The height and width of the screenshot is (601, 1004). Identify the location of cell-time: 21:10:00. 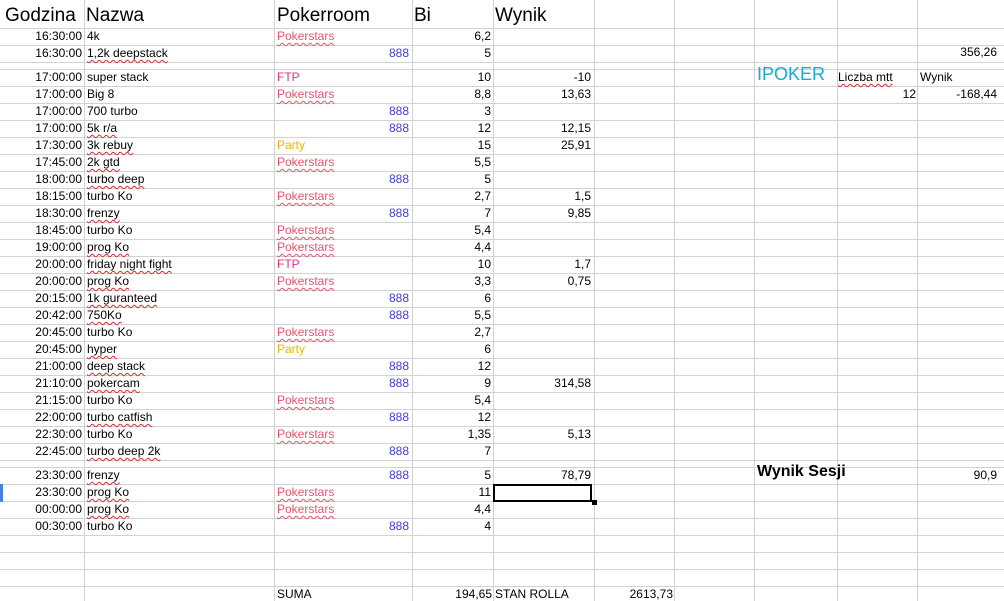
(42, 383).